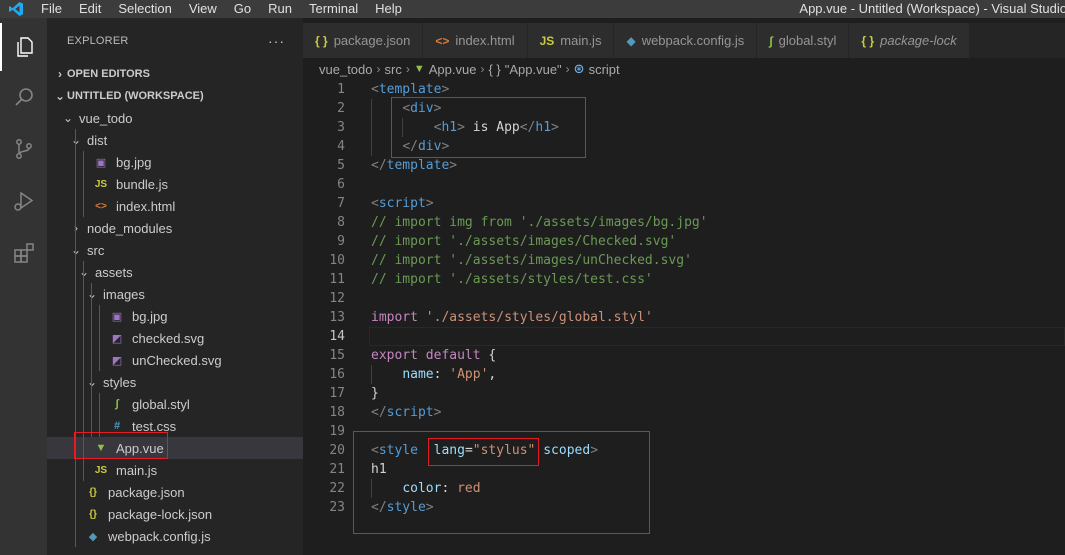  What do you see at coordinates (684, 241) in the screenshot?
I see `code-line: 9 // import './assets/images/Checked.svg'` at bounding box center [684, 241].